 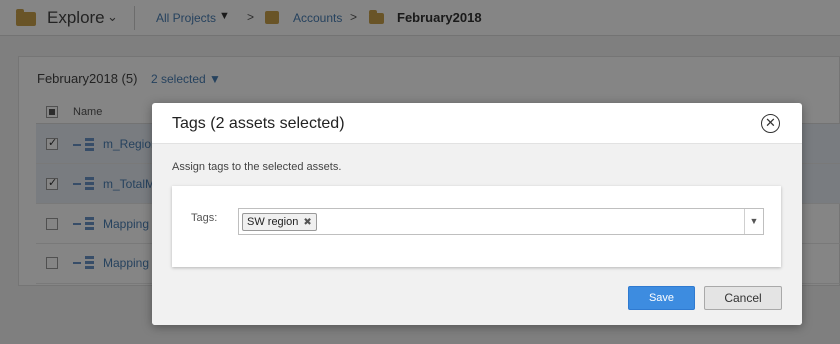 I want to click on close-icon: ✕, so click(x=770, y=123).